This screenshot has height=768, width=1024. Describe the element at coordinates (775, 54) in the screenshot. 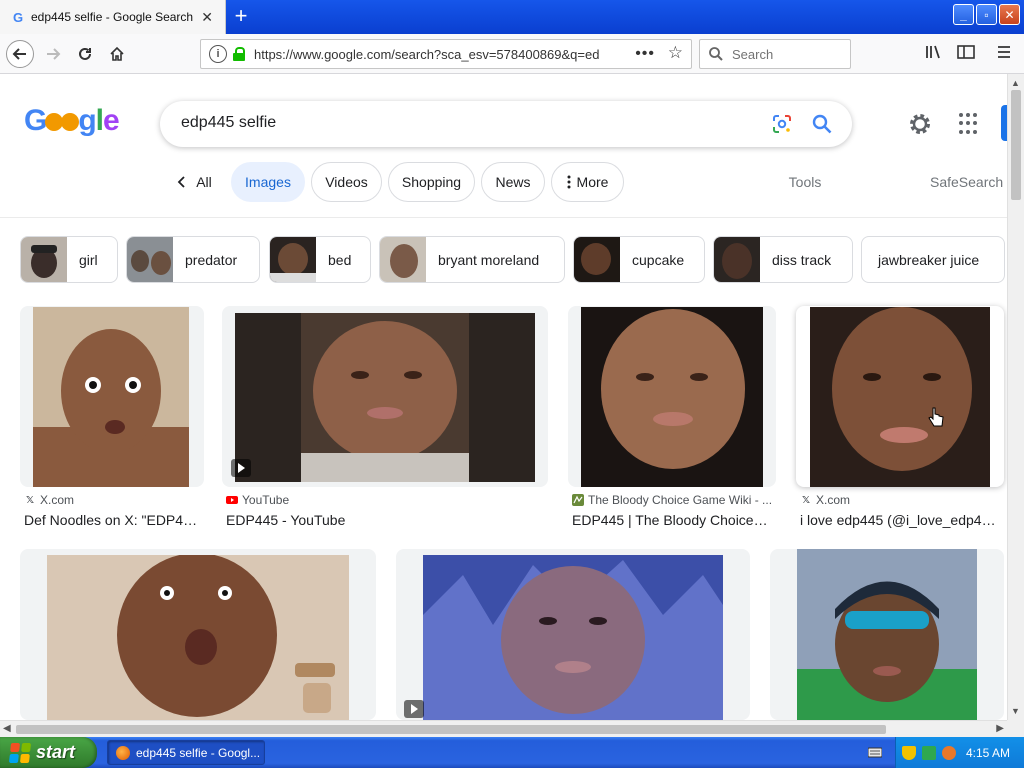

I see `browser-search-input: Search` at that location.